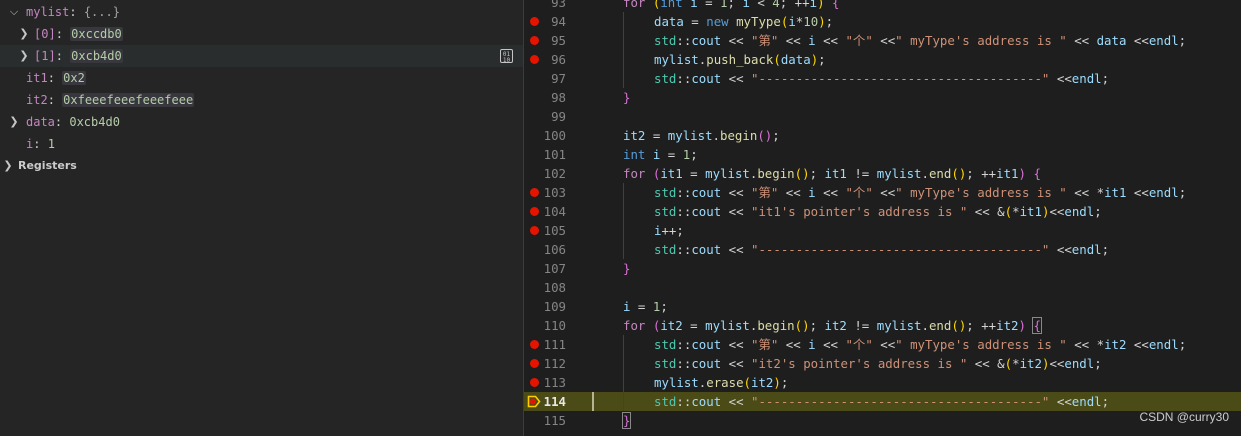 This screenshot has height=436, width=1241. Describe the element at coordinates (554, 211) in the screenshot. I see `line-number: 104` at that location.